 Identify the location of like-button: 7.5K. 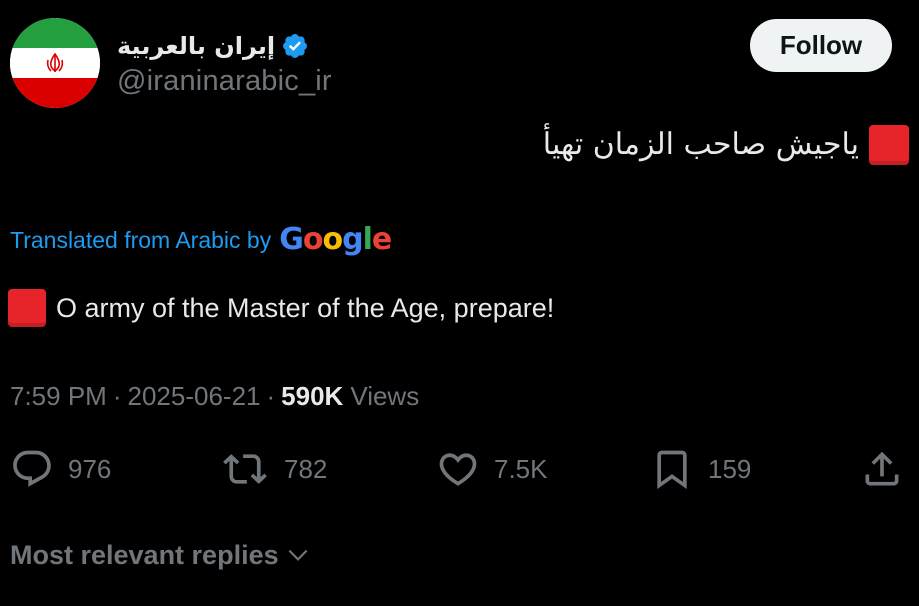
(492, 469).